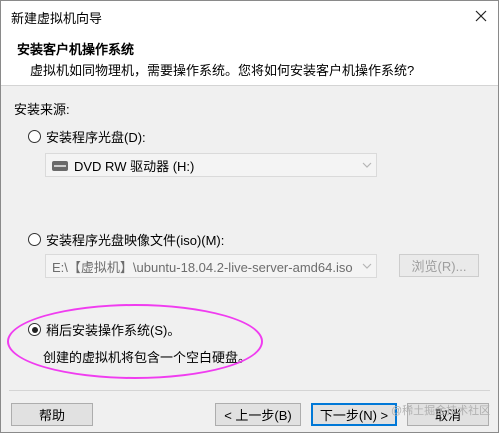  Describe the element at coordinates (134, 166) in the screenshot. I see `disc-drive-value: DVD RW 驱动器 (H:)` at that location.